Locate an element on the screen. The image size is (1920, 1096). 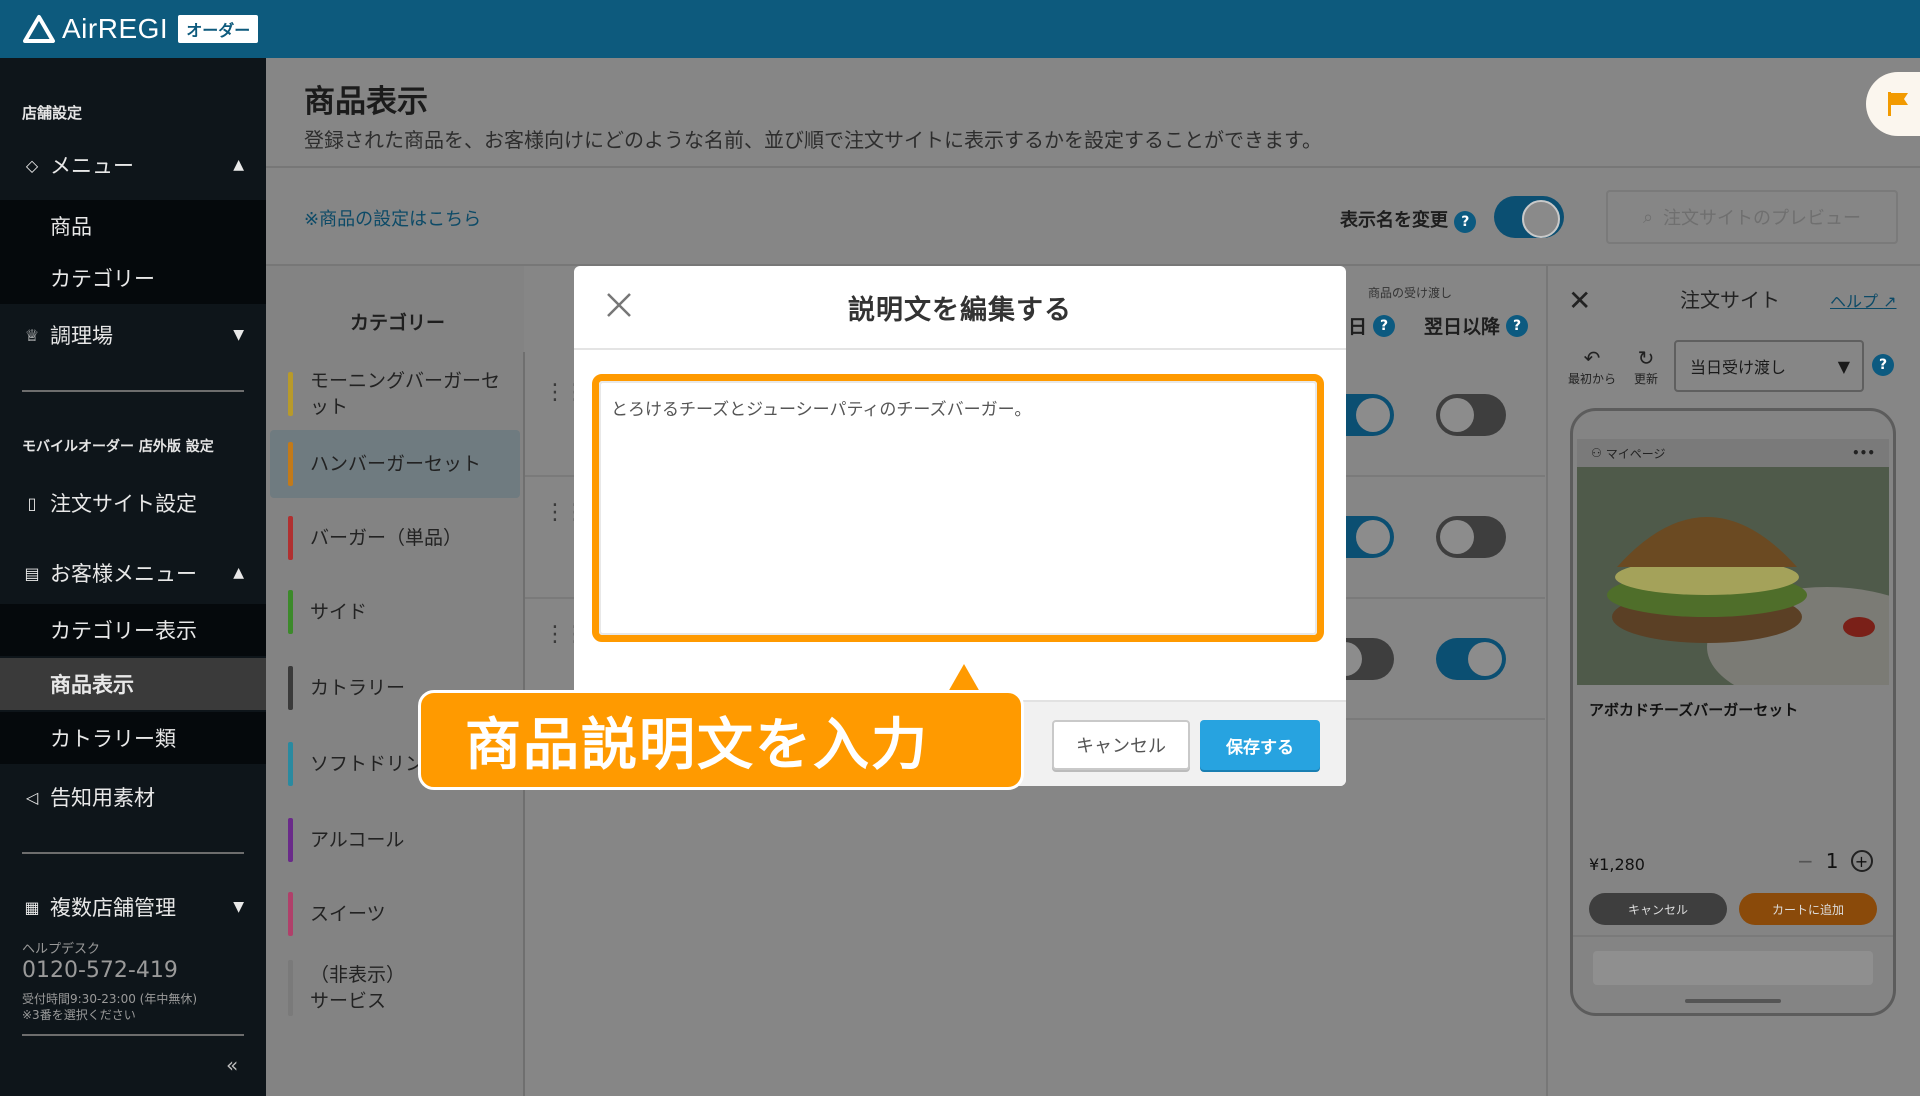
collapse-sidebar-button: « is located at coordinates (232, 1065).